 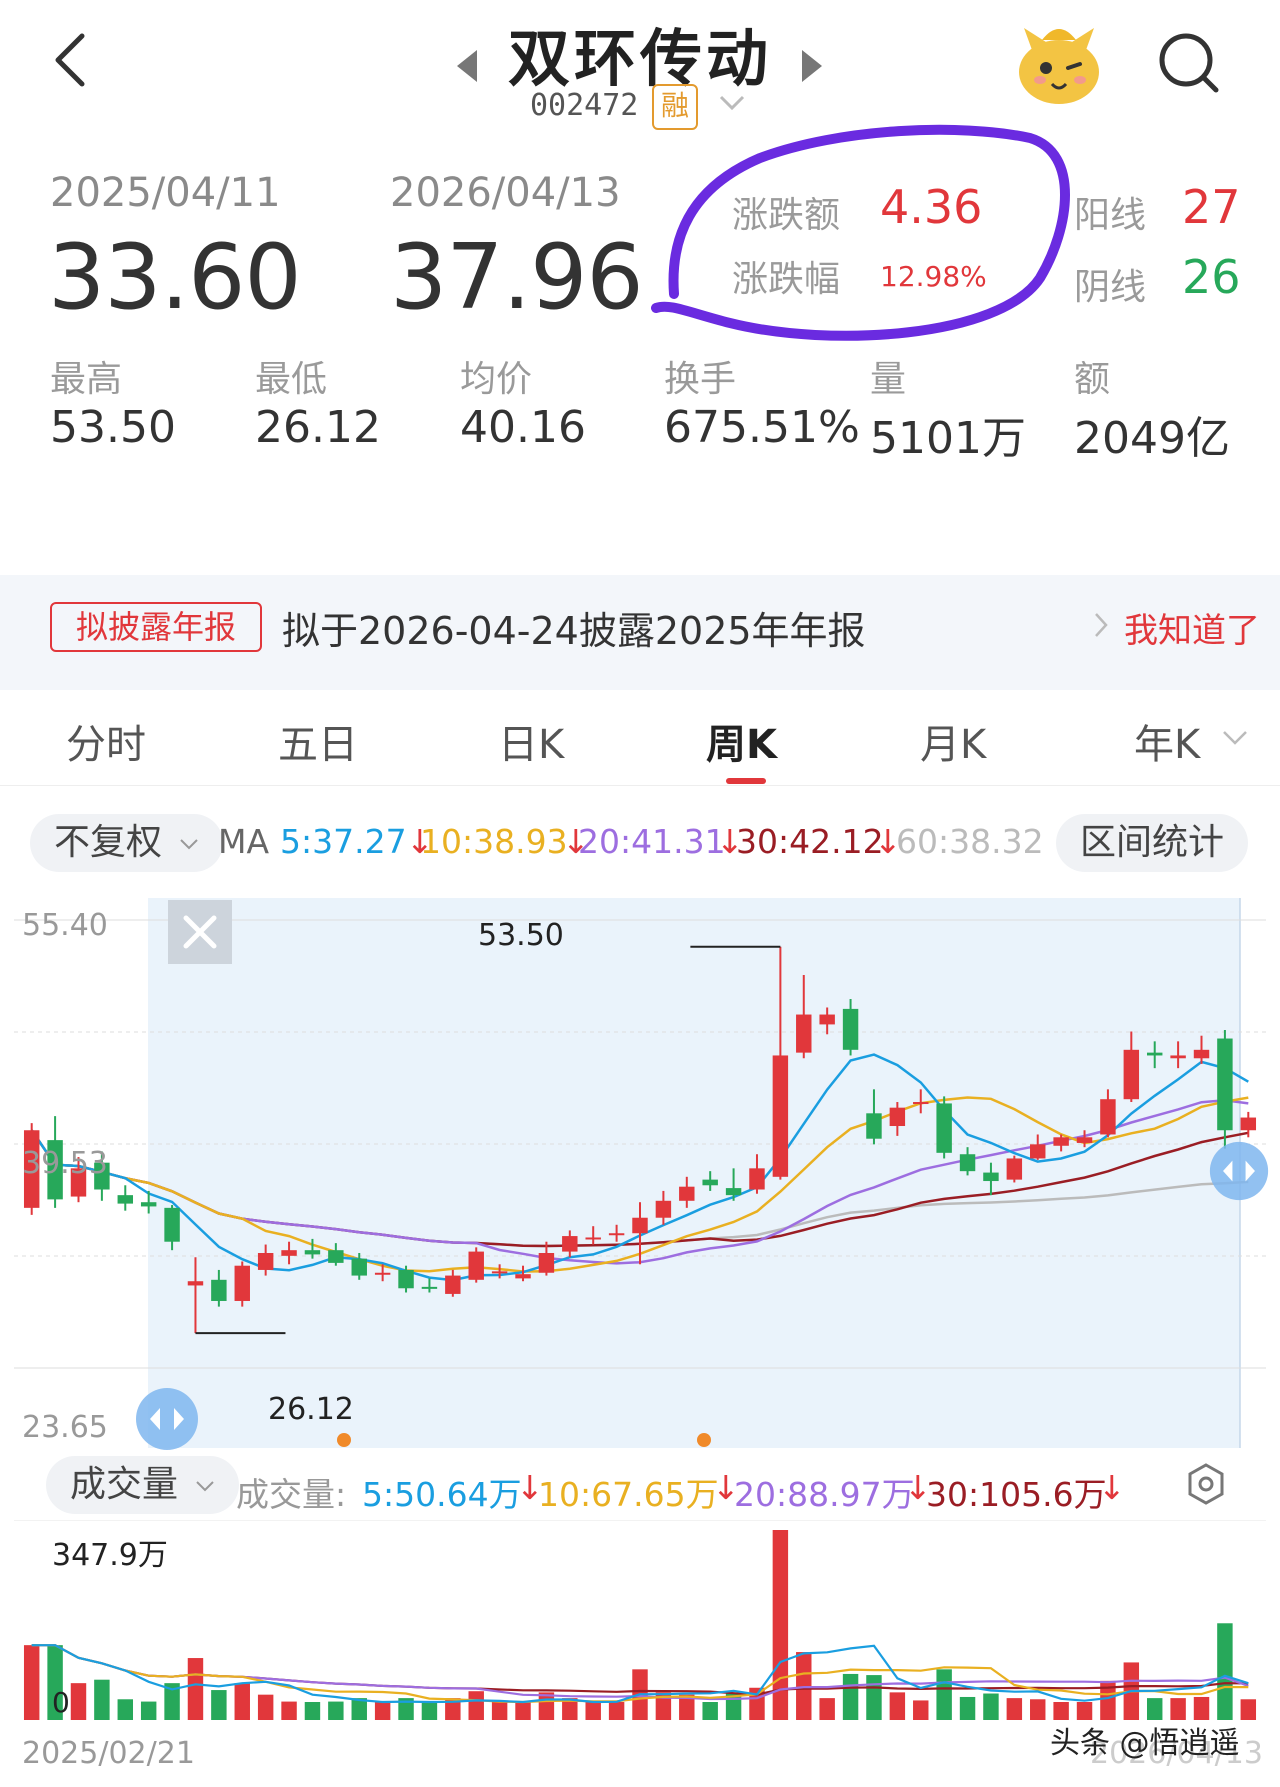 What do you see at coordinates (1112, 1487) in the screenshot?
I see `arrow-down-icon: ↓` at bounding box center [1112, 1487].